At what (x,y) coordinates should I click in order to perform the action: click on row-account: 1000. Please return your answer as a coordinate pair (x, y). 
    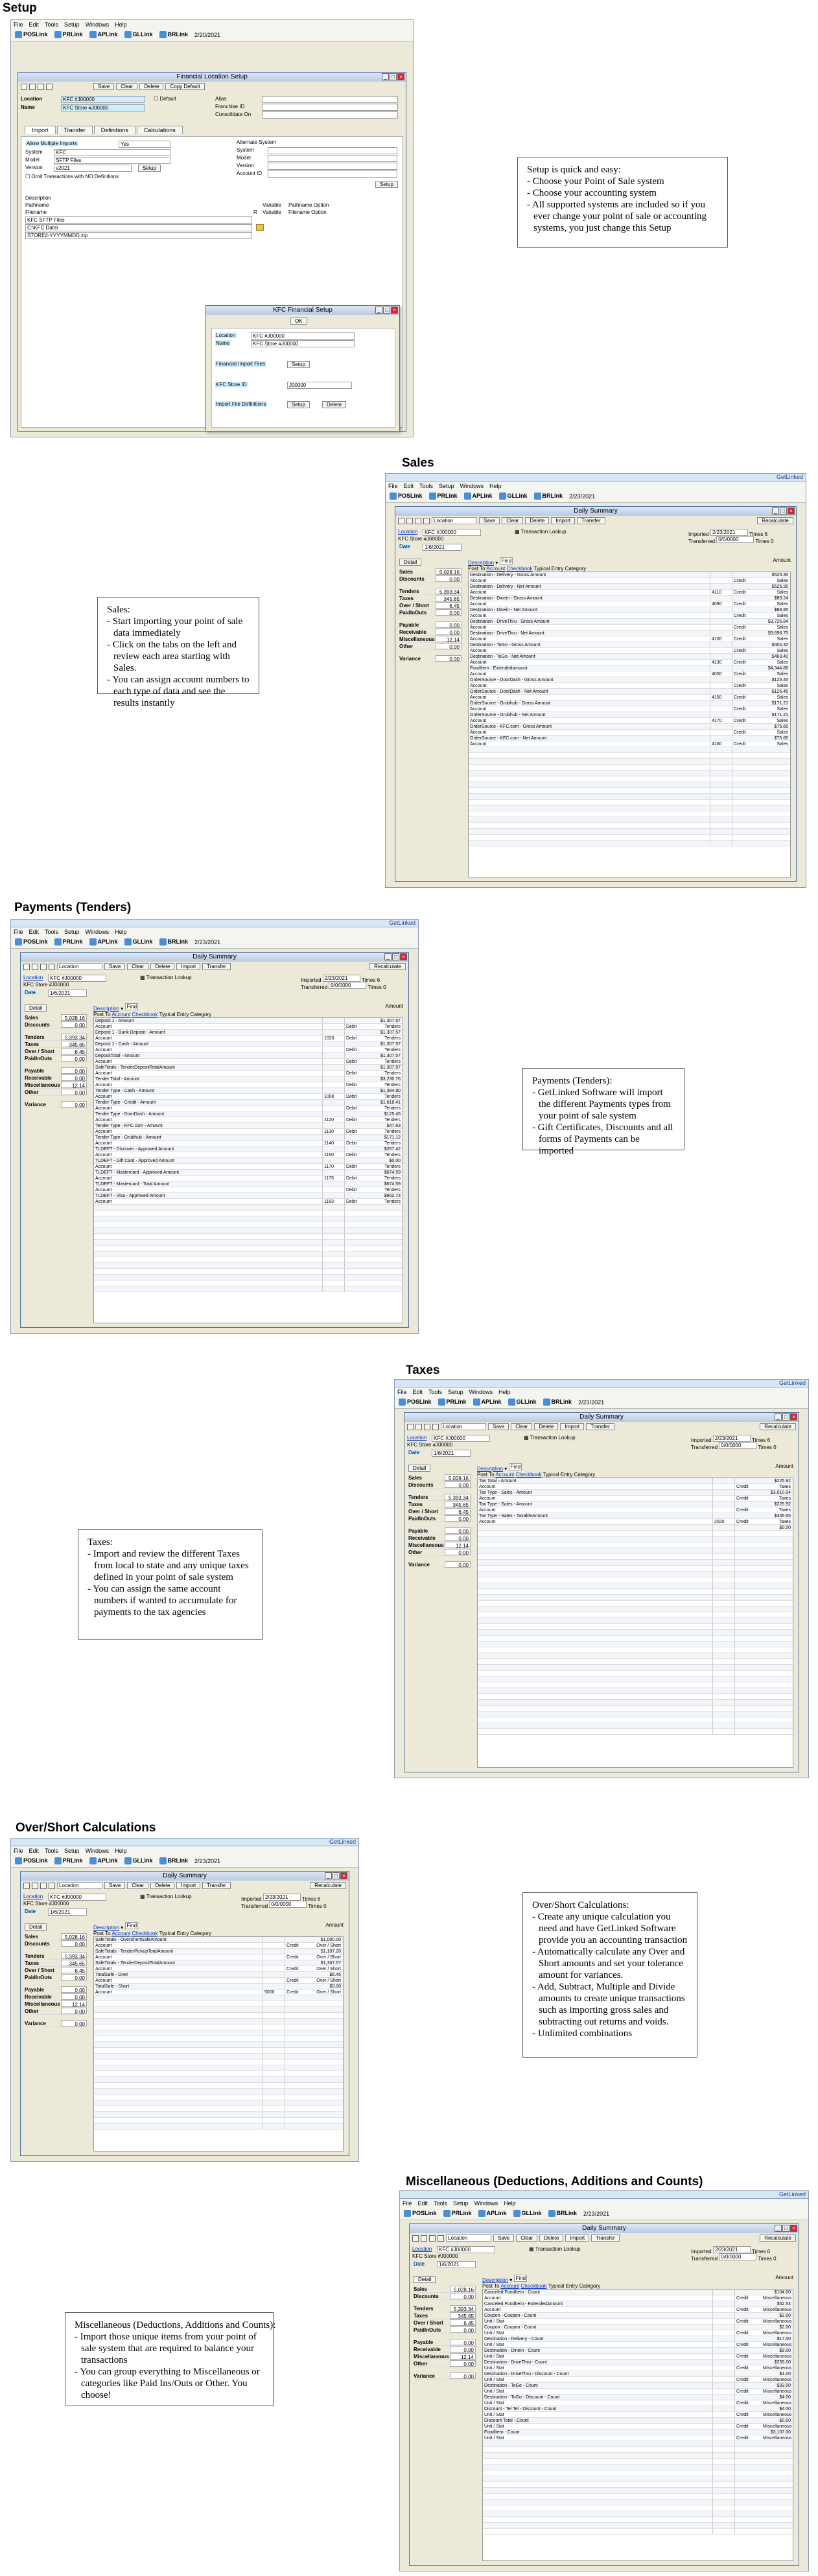
    Looking at the image, I should click on (333, 1097).